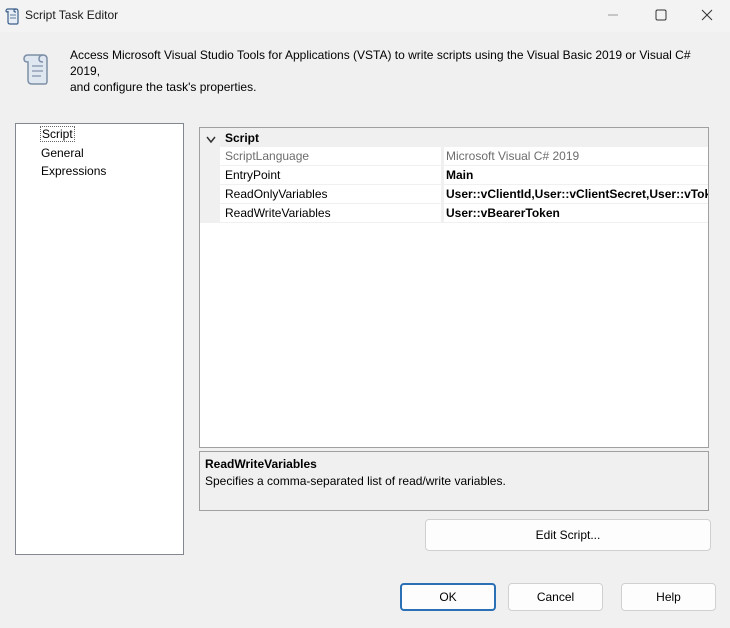  What do you see at coordinates (330, 156) in the screenshot?
I see `property-name: ScriptLanguage` at bounding box center [330, 156].